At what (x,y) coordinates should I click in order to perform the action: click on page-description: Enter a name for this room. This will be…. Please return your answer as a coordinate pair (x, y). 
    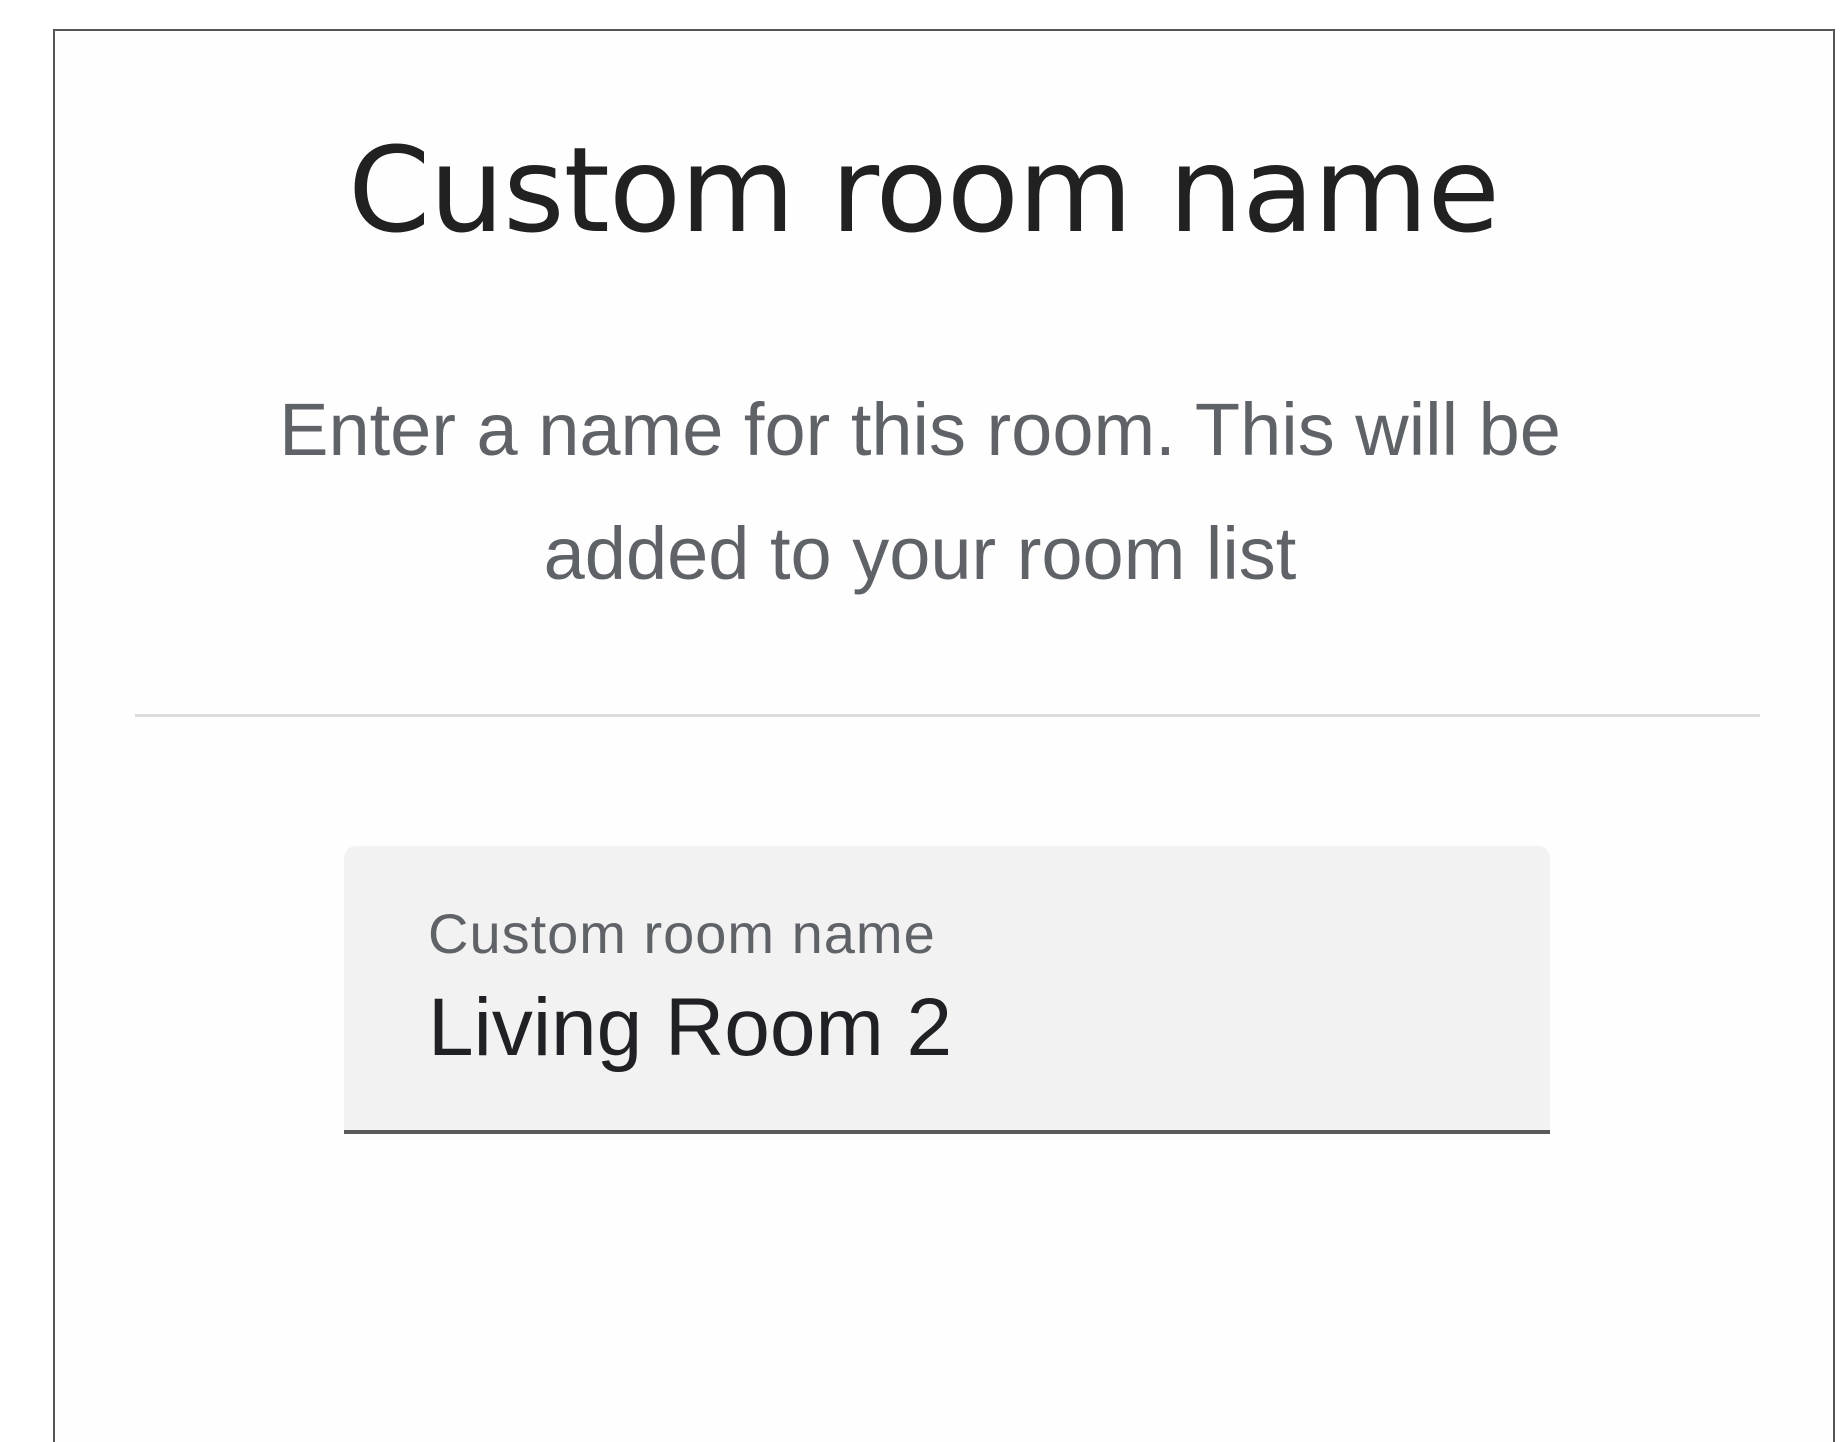
    Looking at the image, I should click on (920, 491).